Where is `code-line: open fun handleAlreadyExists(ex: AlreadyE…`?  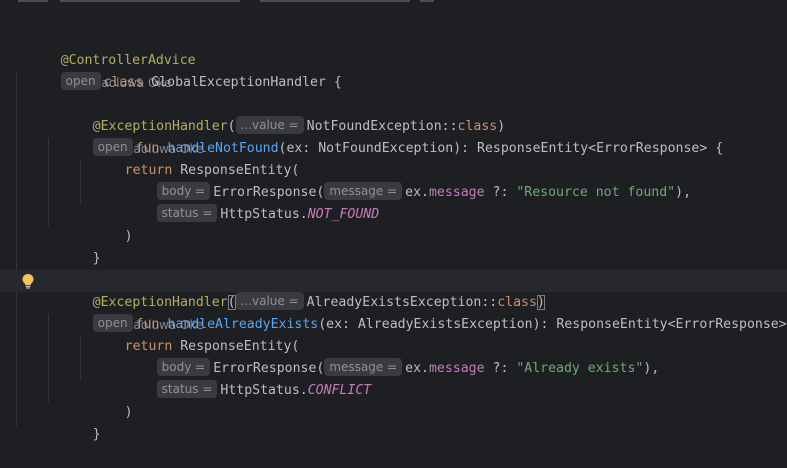
code-line: open fun handleAlreadyExists(ex: AlreadyE… is located at coordinates (393, 312).